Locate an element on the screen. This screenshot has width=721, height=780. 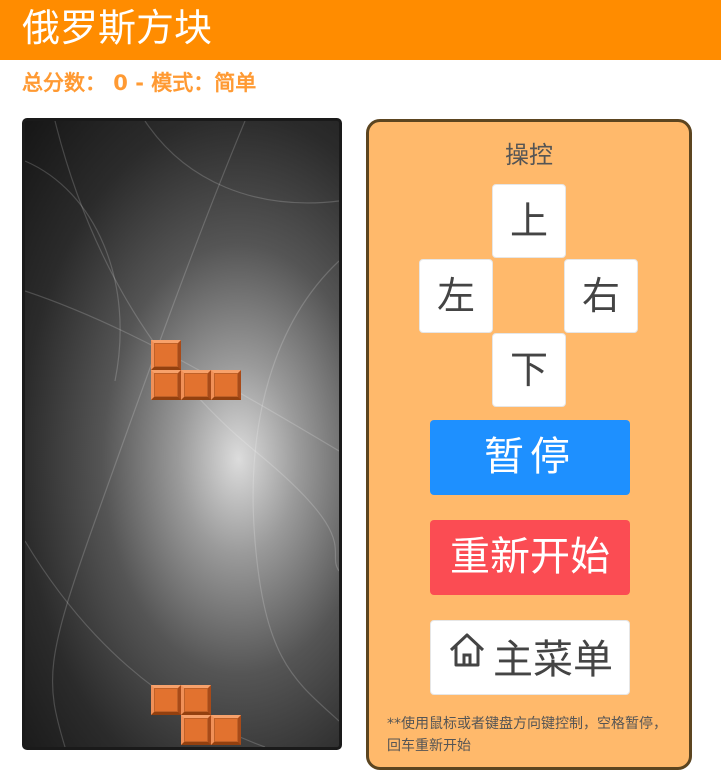
restart-button: 重新开始 is located at coordinates (530, 557).